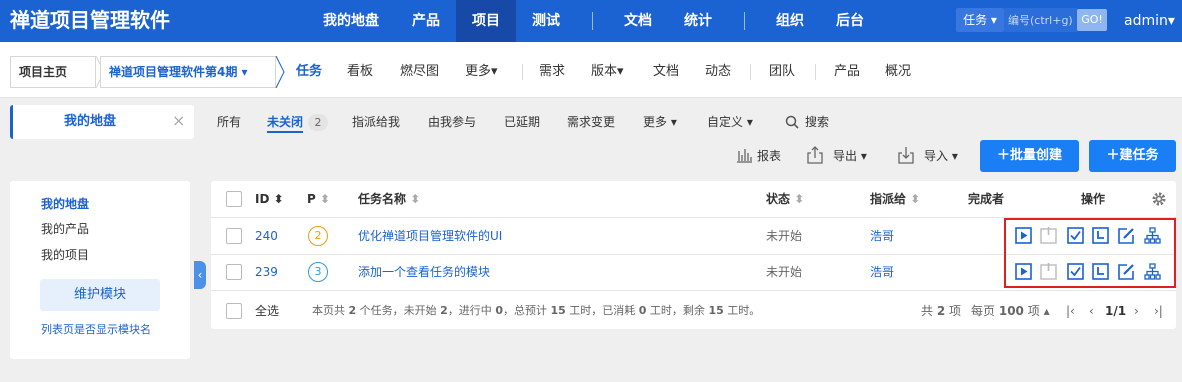 This screenshot has height=382, width=1182. Describe the element at coordinates (906, 155) in the screenshot. I see `import-icon` at that location.